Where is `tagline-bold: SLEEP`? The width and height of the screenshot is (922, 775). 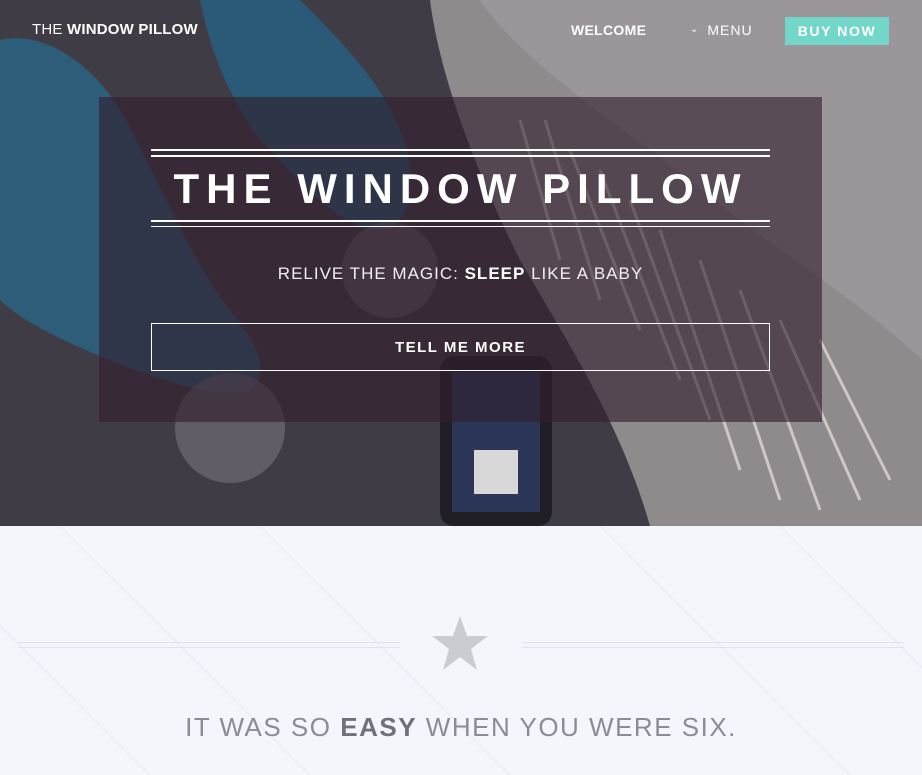 tagline-bold: SLEEP is located at coordinates (495, 273).